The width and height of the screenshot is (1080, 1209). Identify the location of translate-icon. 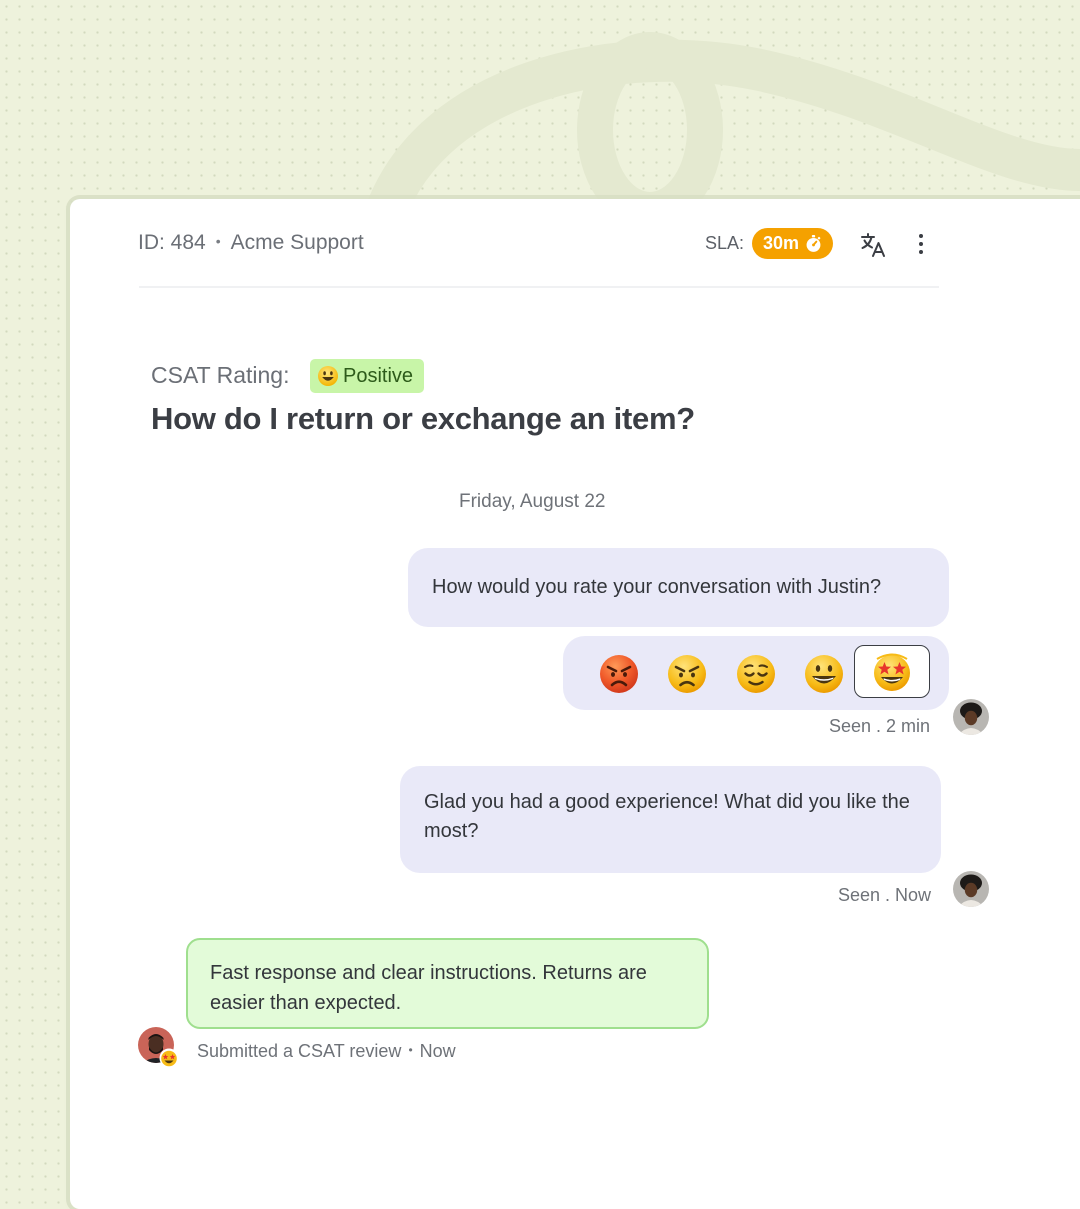
(874, 245).